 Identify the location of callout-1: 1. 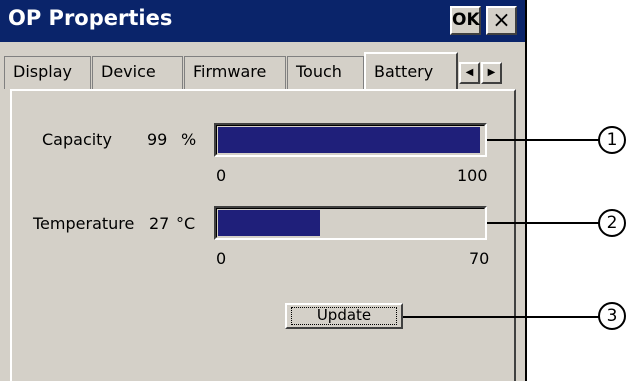
(612, 140).